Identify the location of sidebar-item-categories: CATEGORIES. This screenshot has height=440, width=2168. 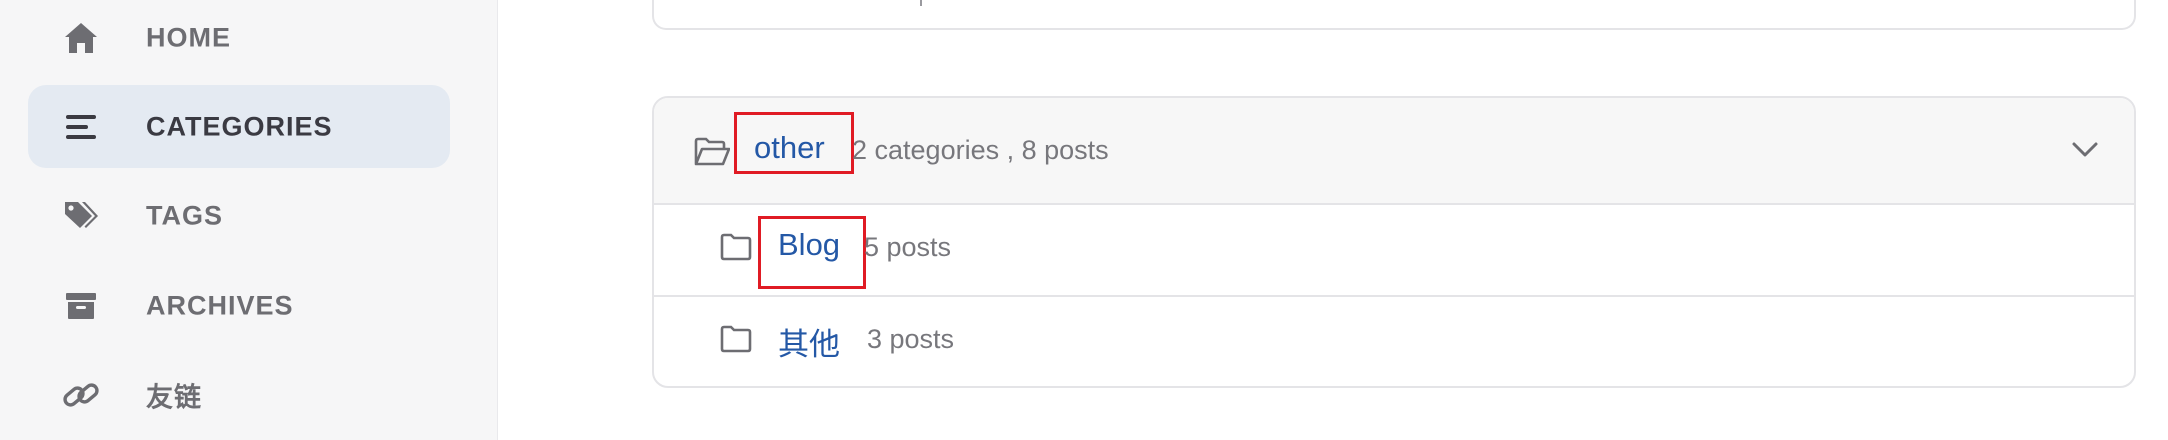
(239, 126).